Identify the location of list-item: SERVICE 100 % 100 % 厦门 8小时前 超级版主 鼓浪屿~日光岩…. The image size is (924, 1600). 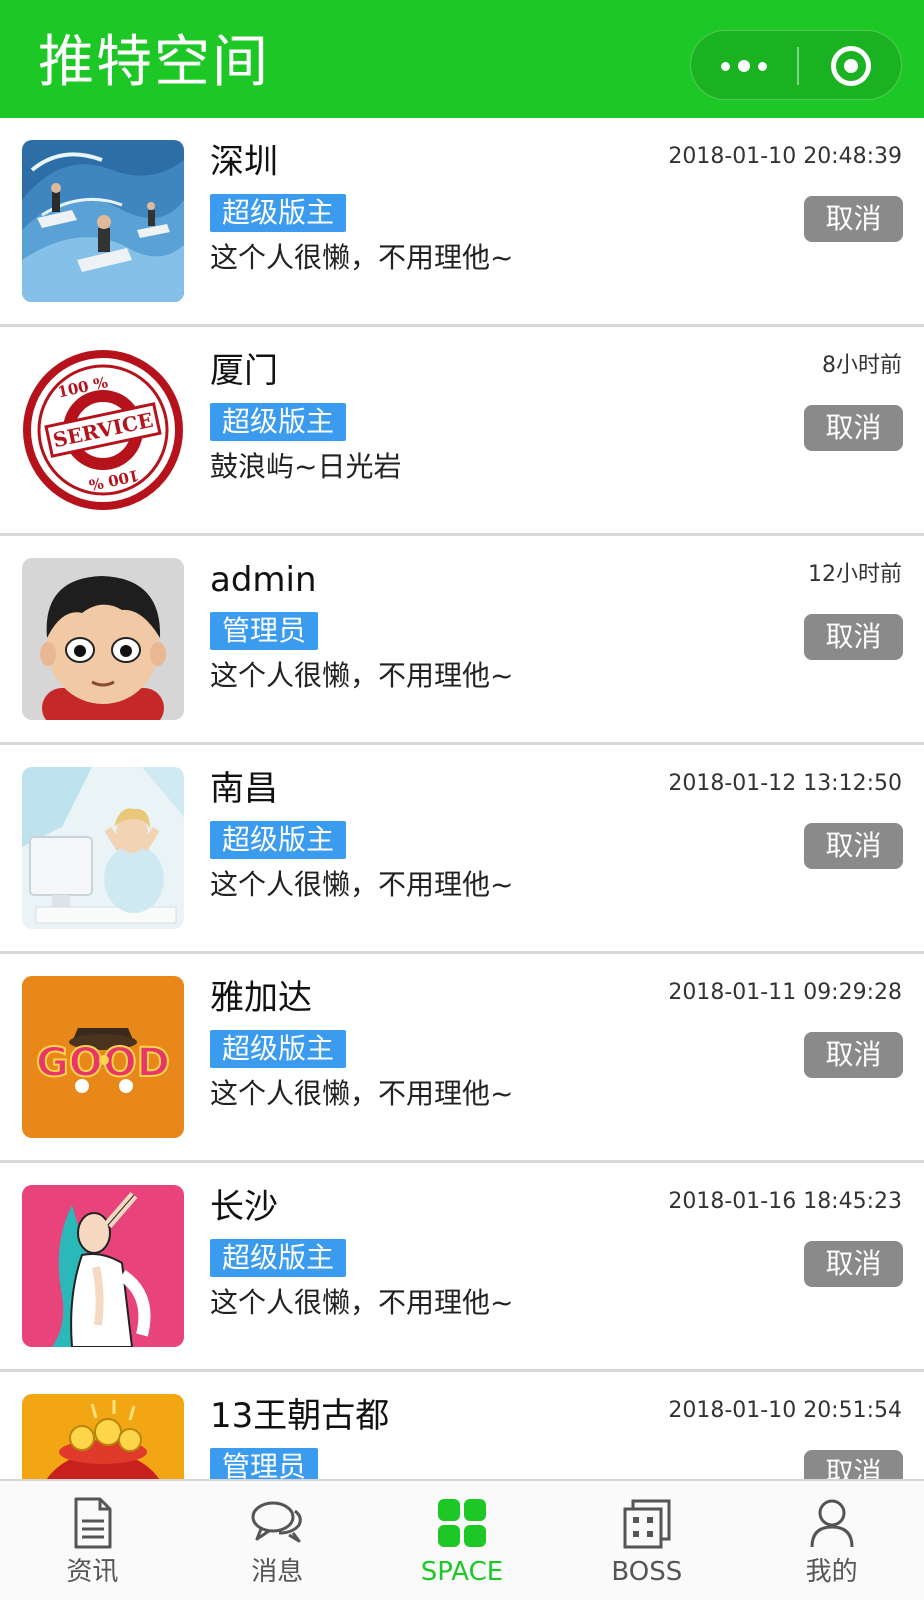
(462, 431).